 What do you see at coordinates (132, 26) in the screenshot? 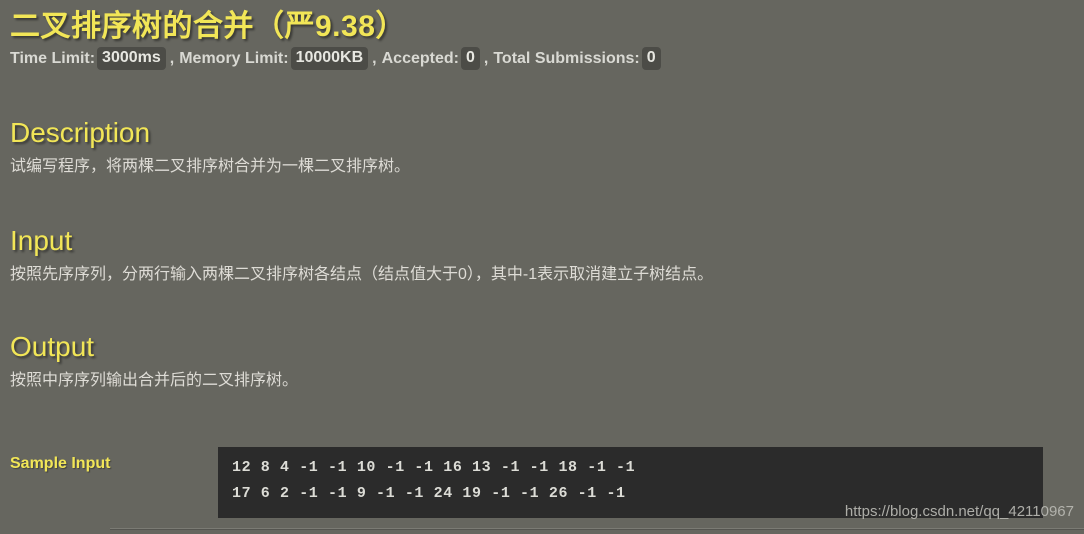
I see `page-title-main: 二叉排序树的合并` at bounding box center [132, 26].